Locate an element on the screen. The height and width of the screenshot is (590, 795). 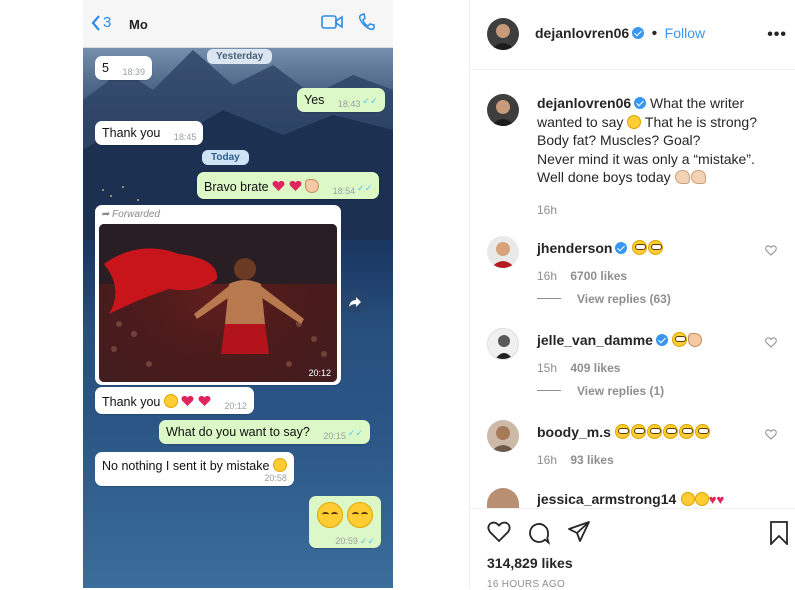
share-icon is located at coordinates (579, 532).